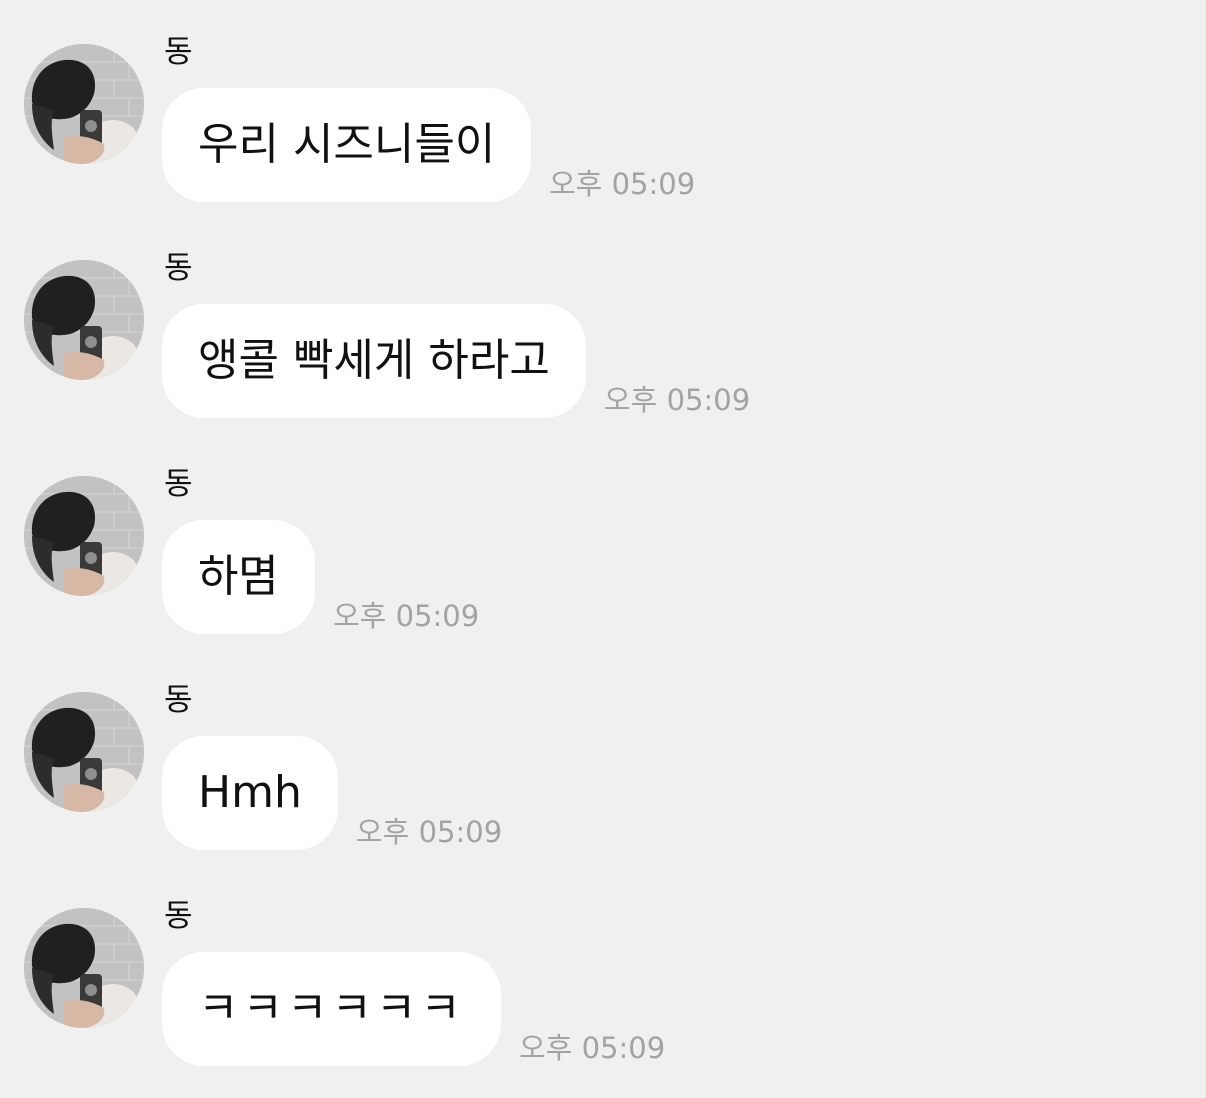 The height and width of the screenshot is (1098, 1206). I want to click on message-bubble: 하몀, so click(238, 577).